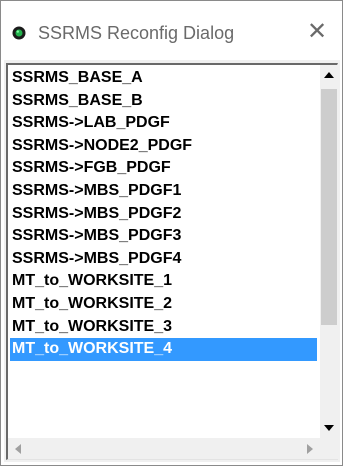 The height and width of the screenshot is (466, 343). I want to click on list-item: SSRMS->NODE2_PDGF, so click(163, 146).